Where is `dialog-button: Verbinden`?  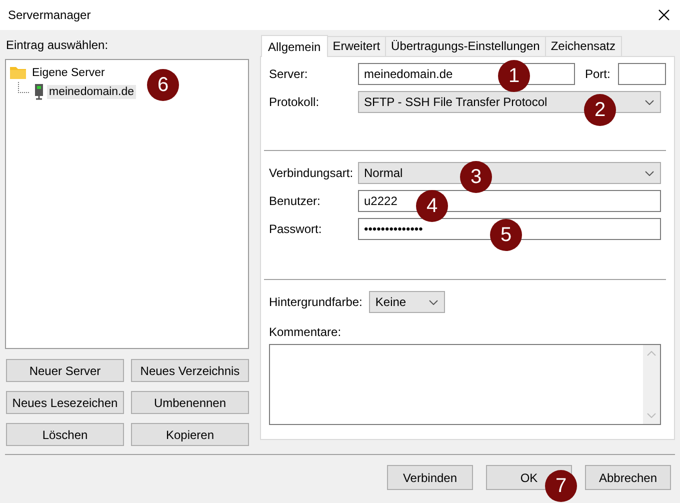 dialog-button: Verbinden is located at coordinates (430, 477).